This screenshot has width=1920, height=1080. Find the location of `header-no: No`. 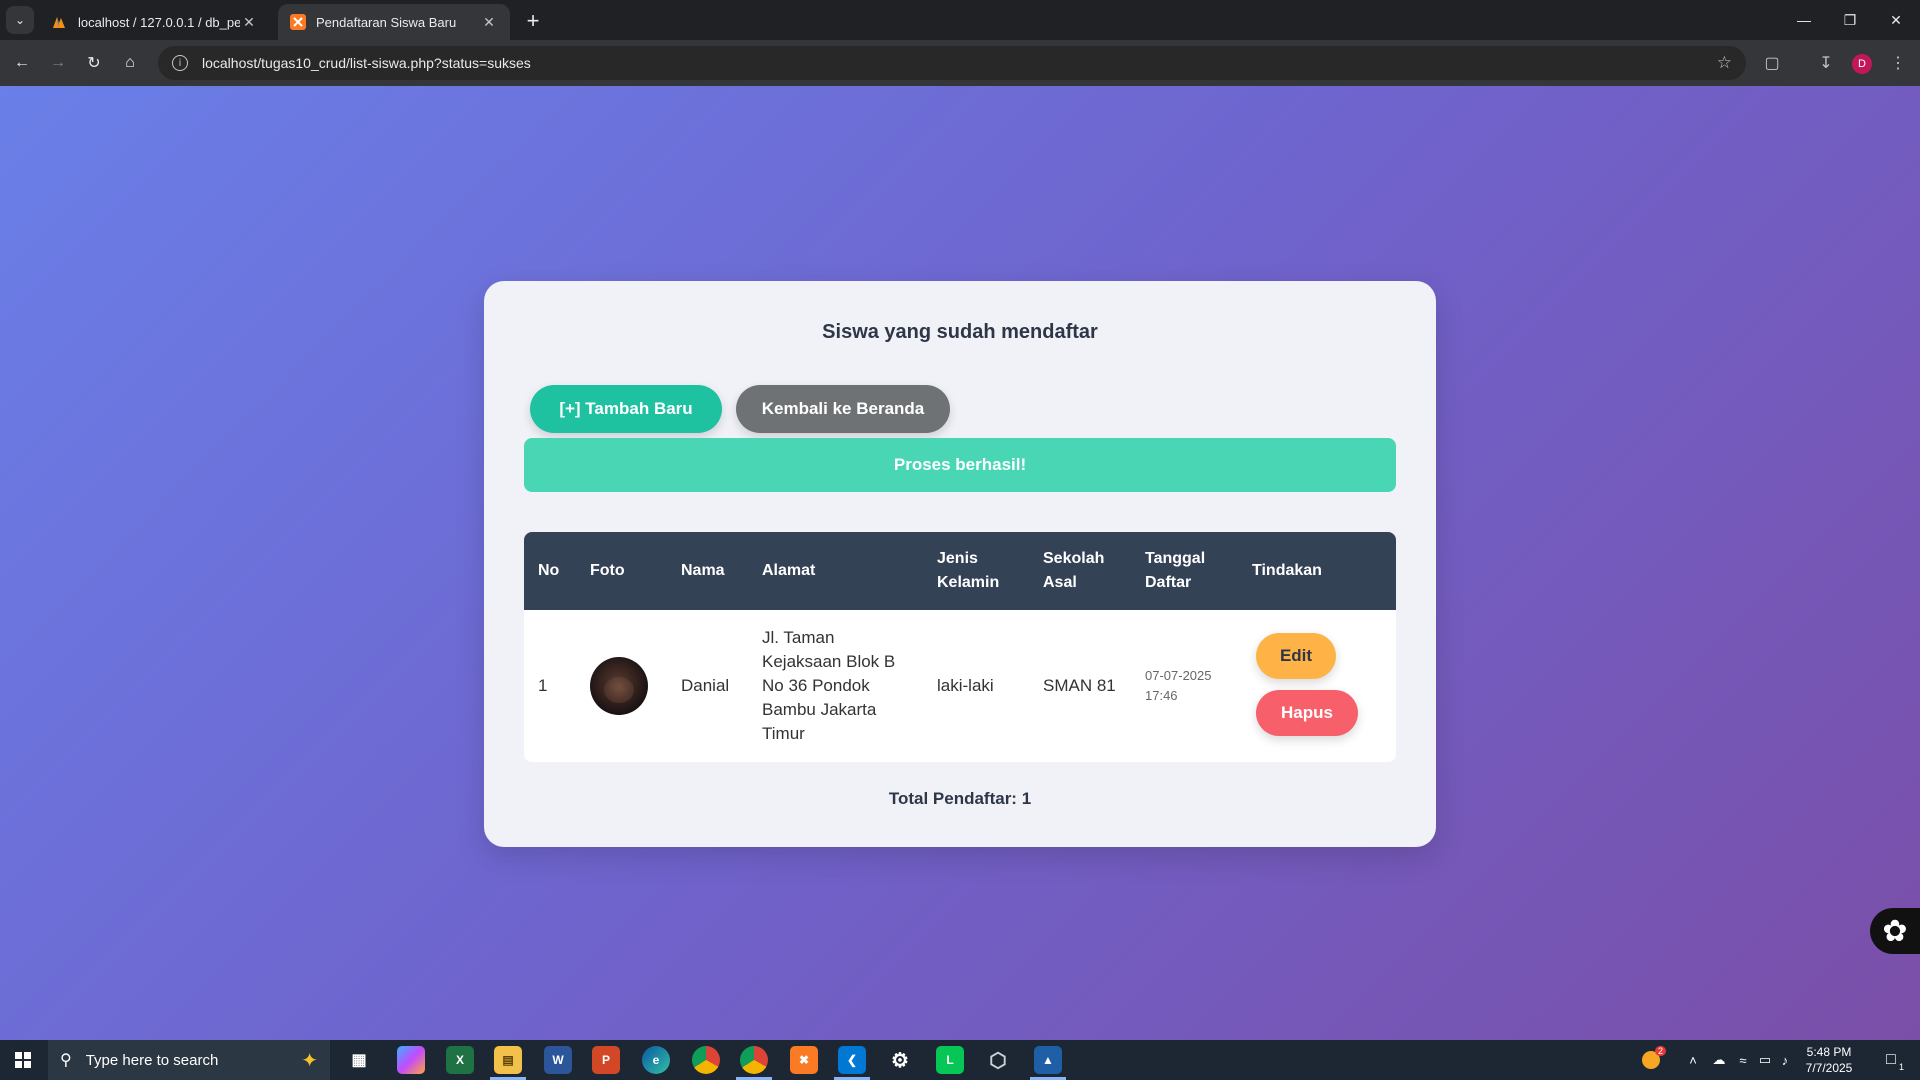

header-no: No is located at coordinates (549, 570).